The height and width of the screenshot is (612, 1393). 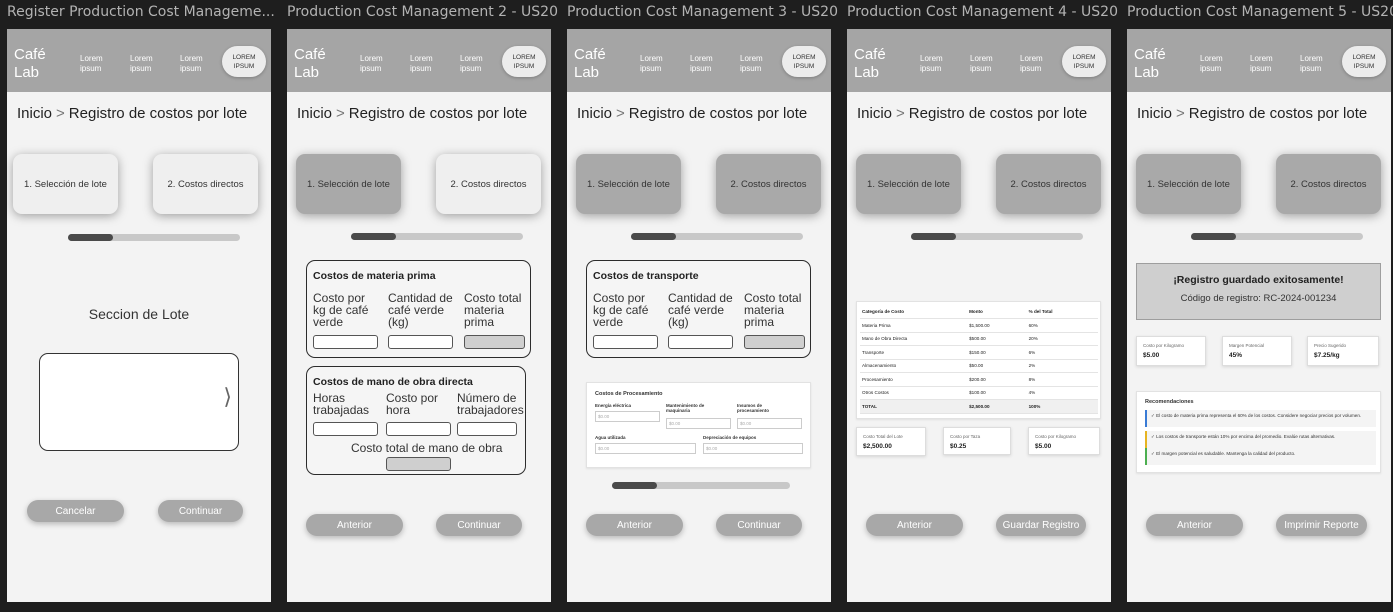 I want to click on supplies-input: $0.00, so click(x=769, y=423).